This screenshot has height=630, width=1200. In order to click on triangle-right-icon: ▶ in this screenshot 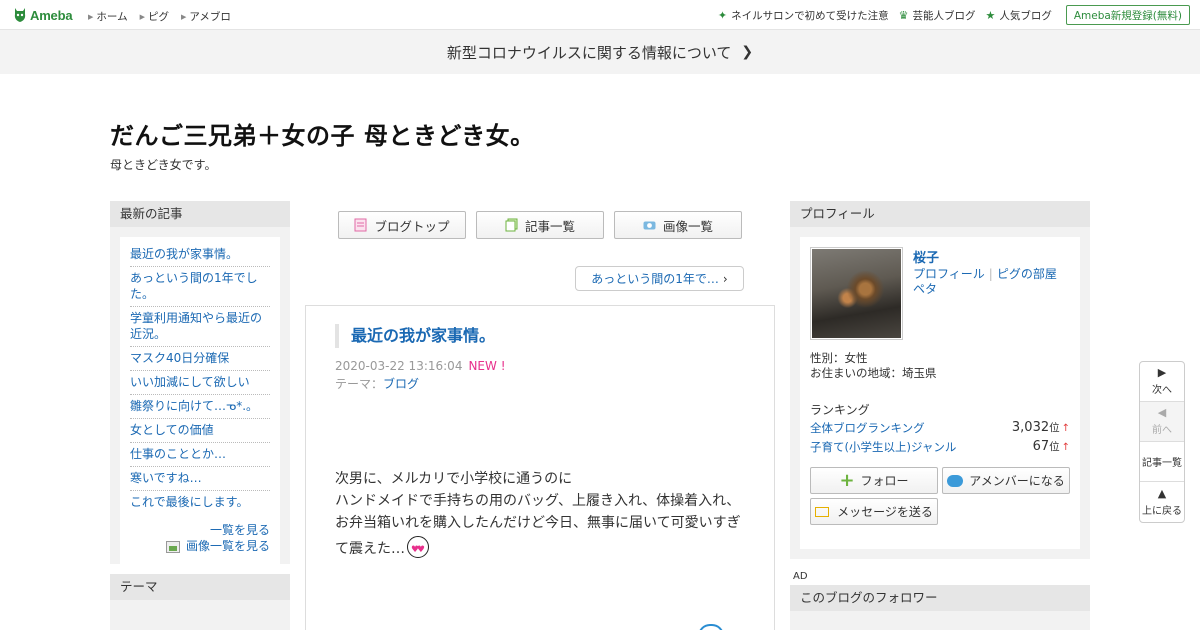, I will do `click(91, 16)`.